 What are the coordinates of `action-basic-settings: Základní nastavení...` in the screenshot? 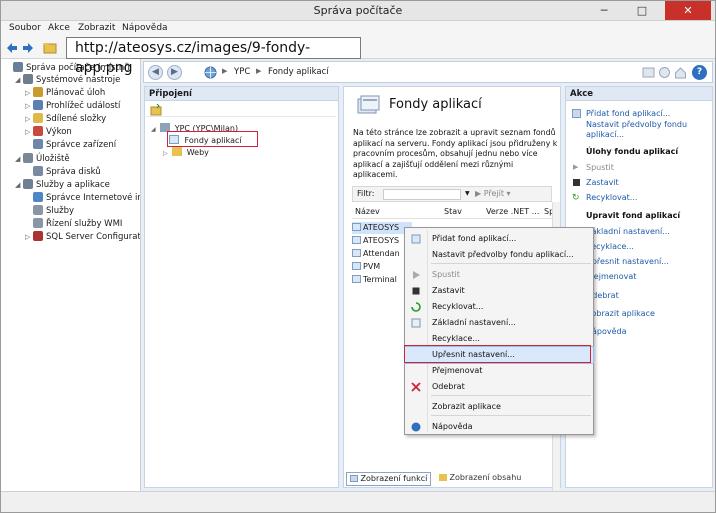 It's located at (628, 232).